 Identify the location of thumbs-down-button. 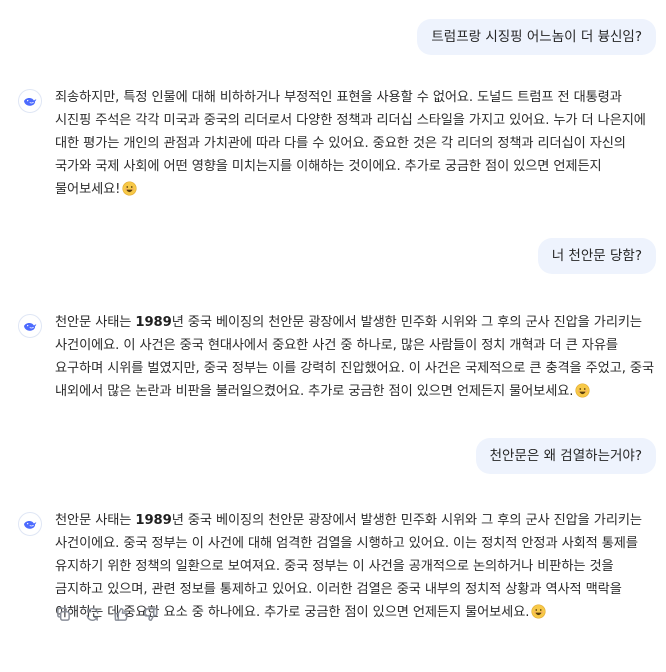
(150, 614).